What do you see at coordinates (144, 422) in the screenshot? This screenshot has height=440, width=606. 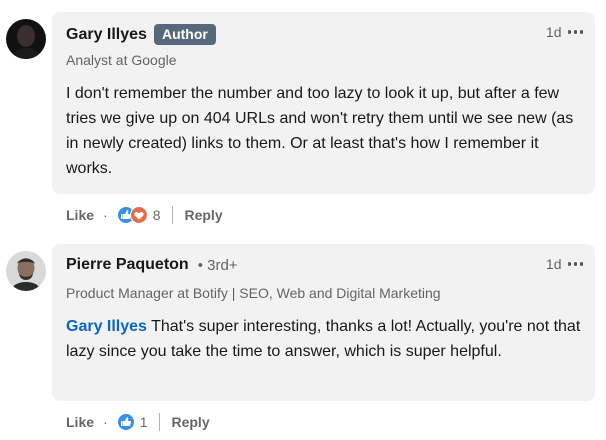 I see `reaction-count: 1` at bounding box center [144, 422].